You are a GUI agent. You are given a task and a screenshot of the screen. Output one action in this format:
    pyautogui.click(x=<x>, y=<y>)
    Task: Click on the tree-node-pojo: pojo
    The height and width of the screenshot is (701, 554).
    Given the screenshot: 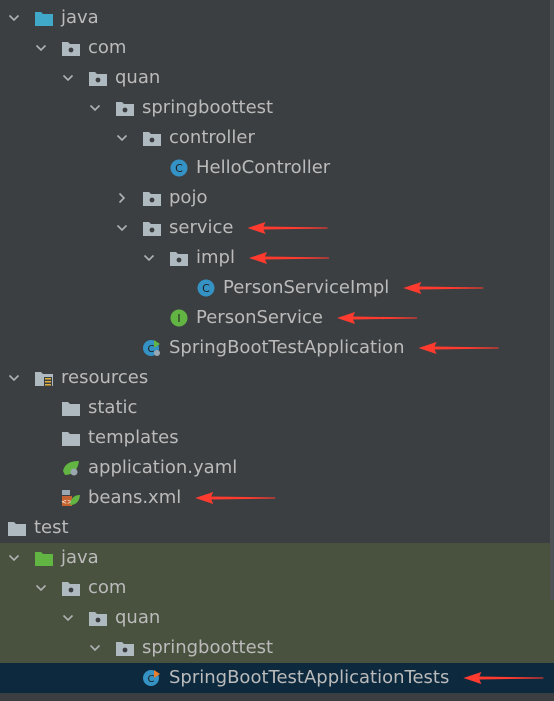 What is the action you would take?
    pyautogui.click(x=277, y=198)
    